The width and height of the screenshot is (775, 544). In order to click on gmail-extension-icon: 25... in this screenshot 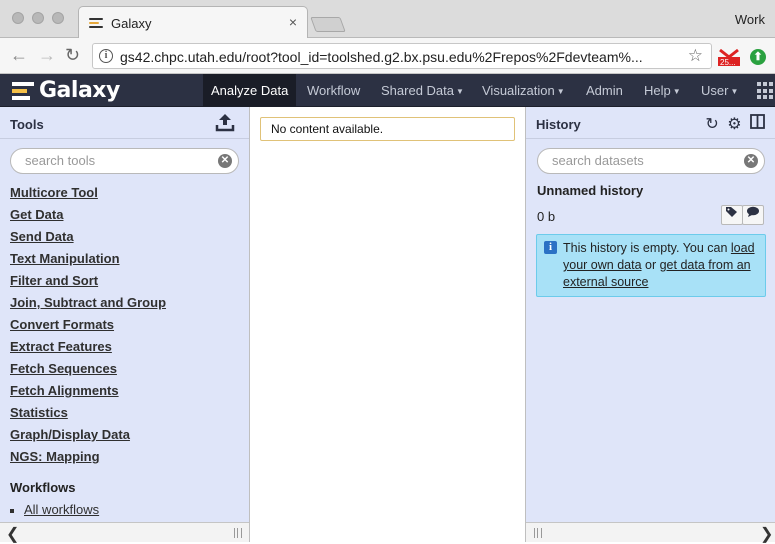, I will do `click(729, 57)`.